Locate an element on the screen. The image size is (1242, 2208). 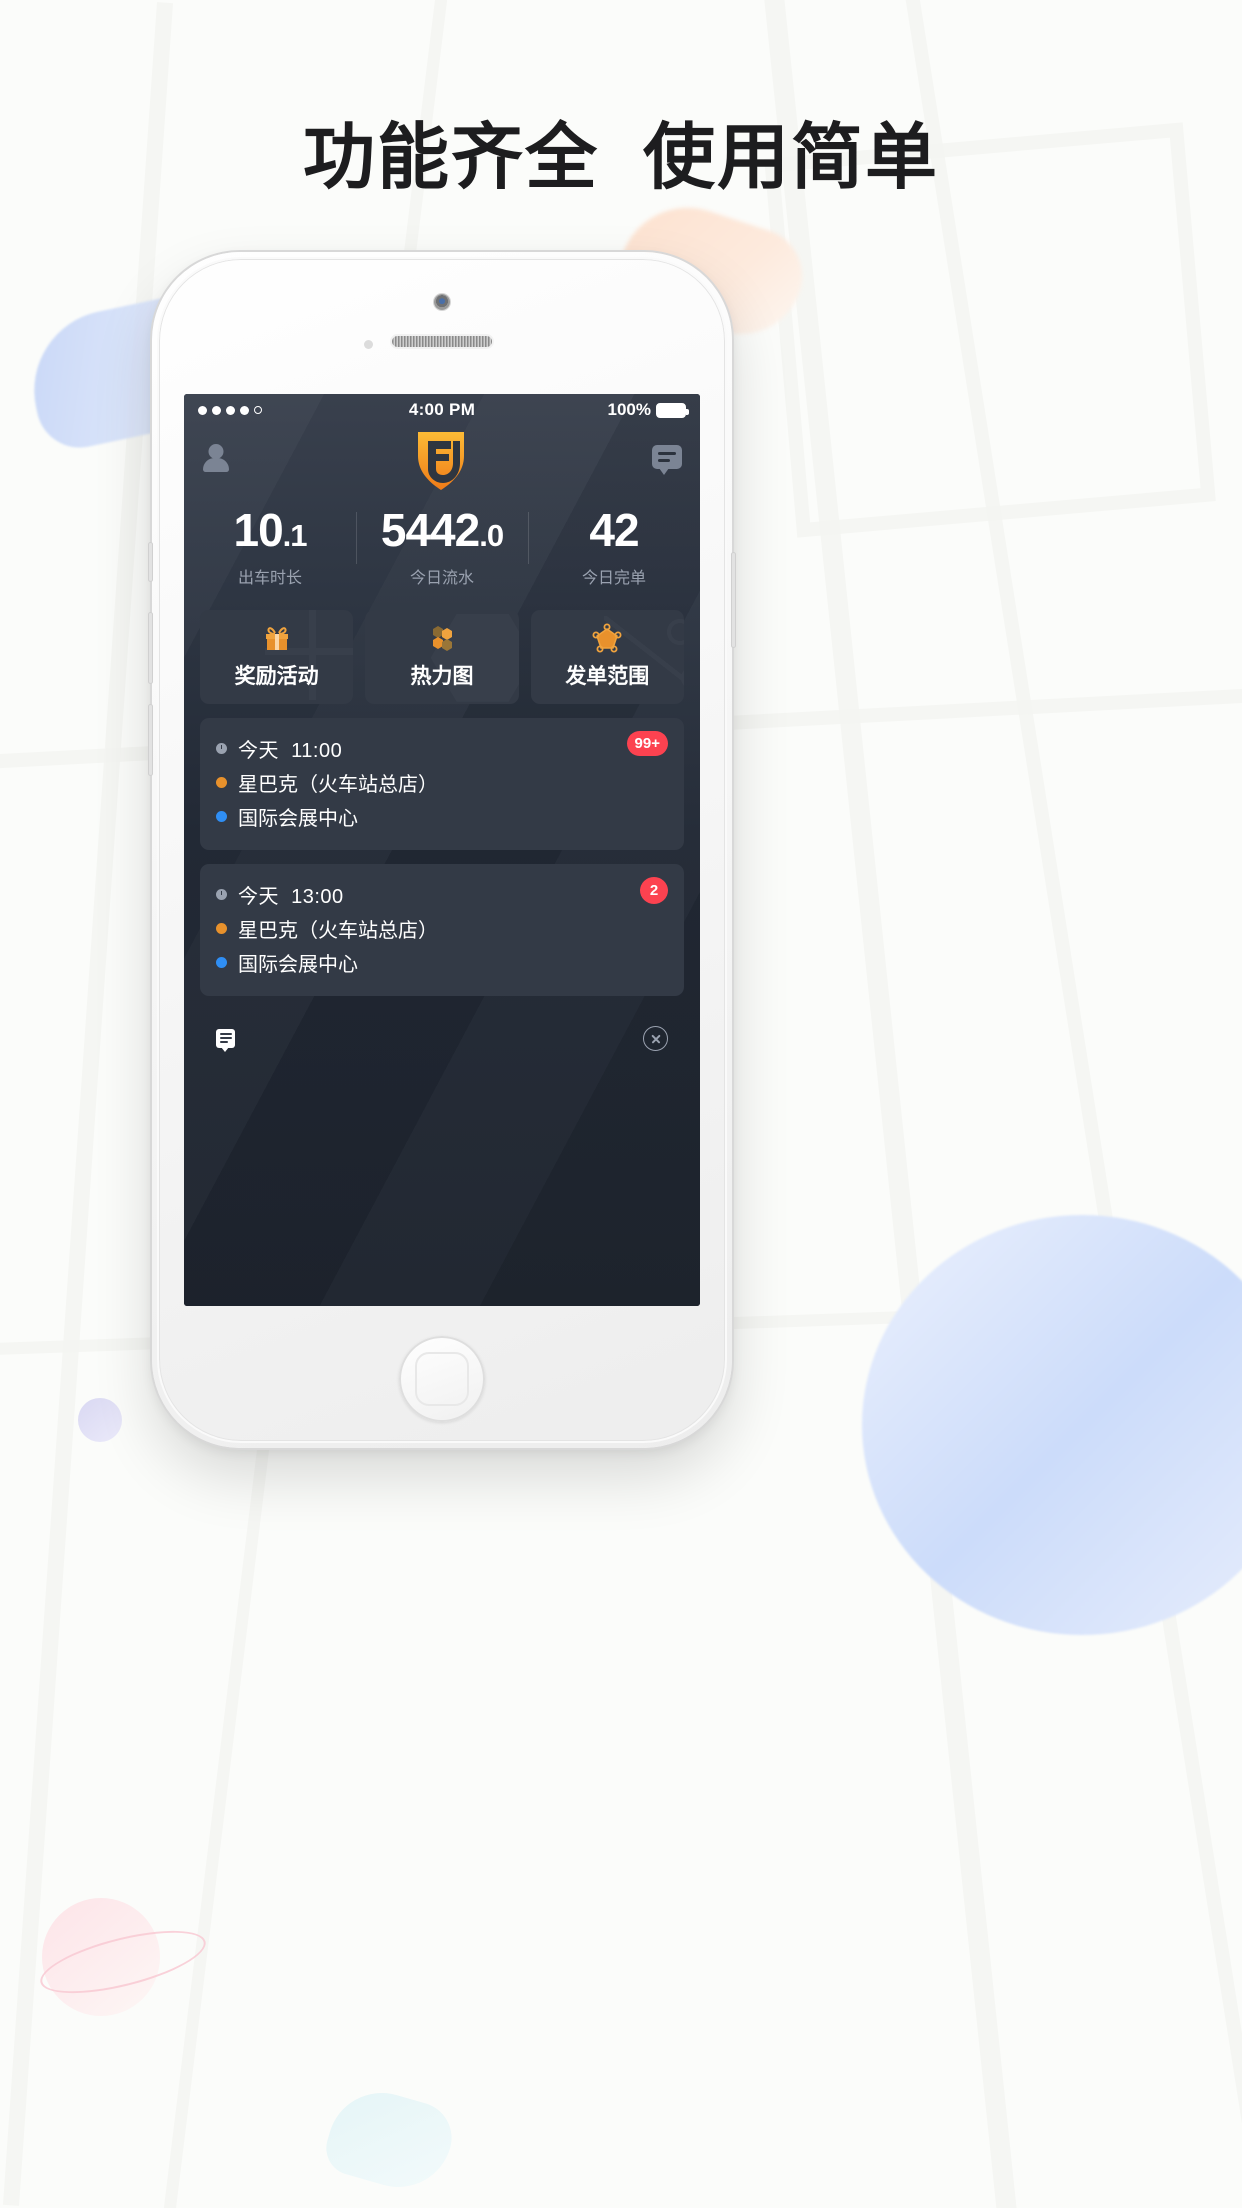
battery-percent-label: 100% is located at coordinates (629, 409).